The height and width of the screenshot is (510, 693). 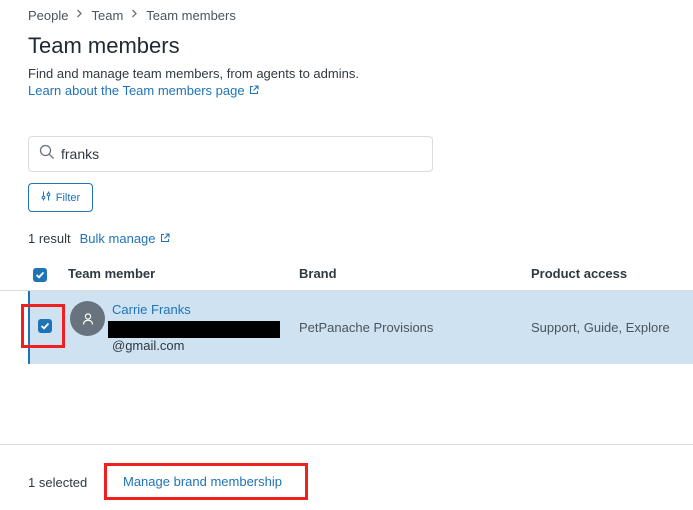 I want to click on column-header-team-member: Team member, so click(x=111, y=273).